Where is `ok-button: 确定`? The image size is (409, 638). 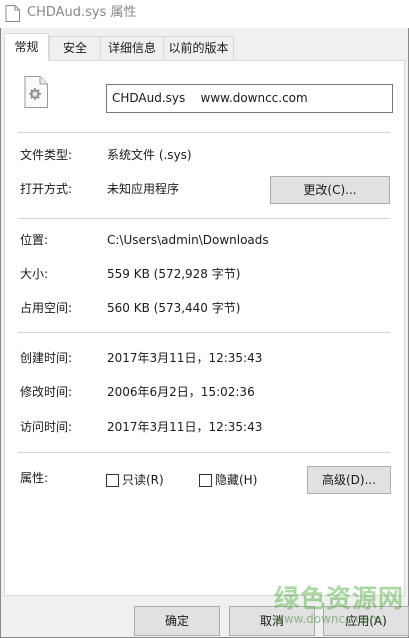 ok-button: 确定 is located at coordinates (177, 621).